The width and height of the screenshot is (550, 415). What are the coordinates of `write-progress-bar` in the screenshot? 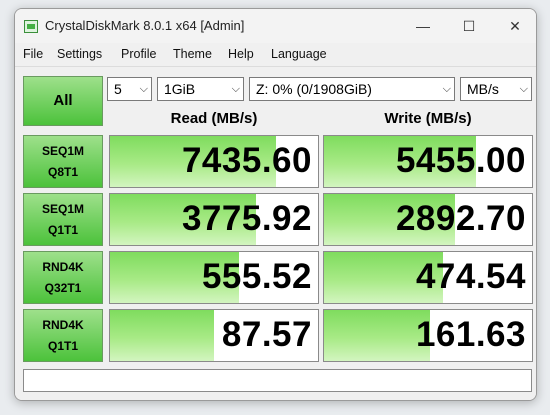 It's located at (377, 335).